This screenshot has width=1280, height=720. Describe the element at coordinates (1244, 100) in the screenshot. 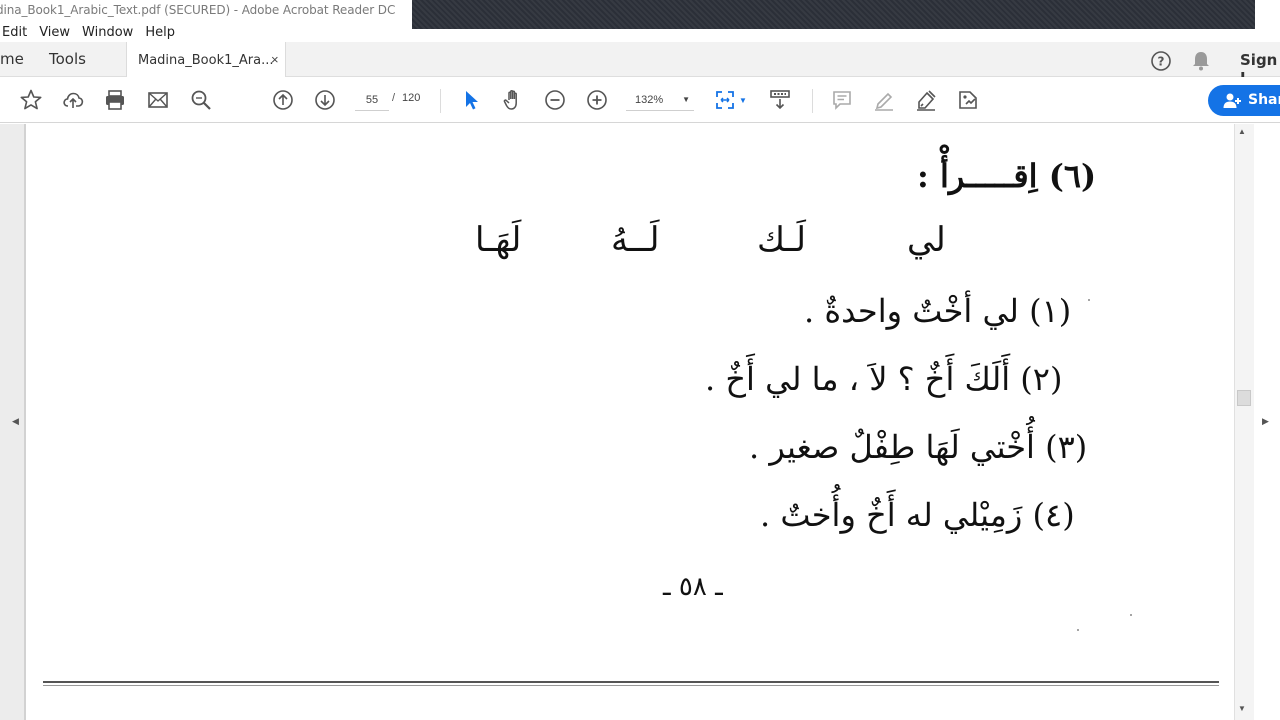

I see `share-button: Shar` at that location.